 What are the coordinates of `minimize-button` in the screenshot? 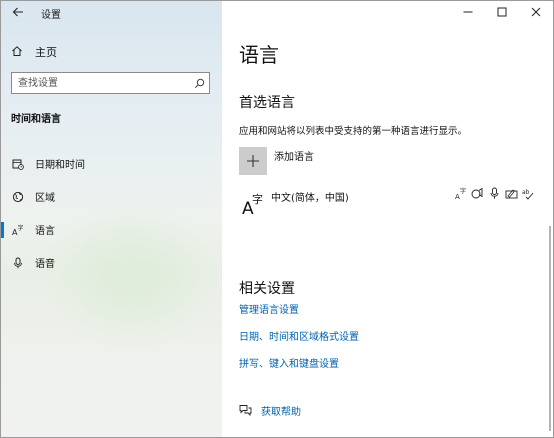 It's located at (468, 13).